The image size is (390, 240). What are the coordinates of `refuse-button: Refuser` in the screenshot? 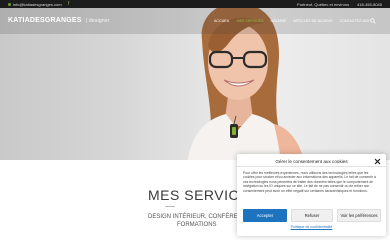 It's located at (312, 215).